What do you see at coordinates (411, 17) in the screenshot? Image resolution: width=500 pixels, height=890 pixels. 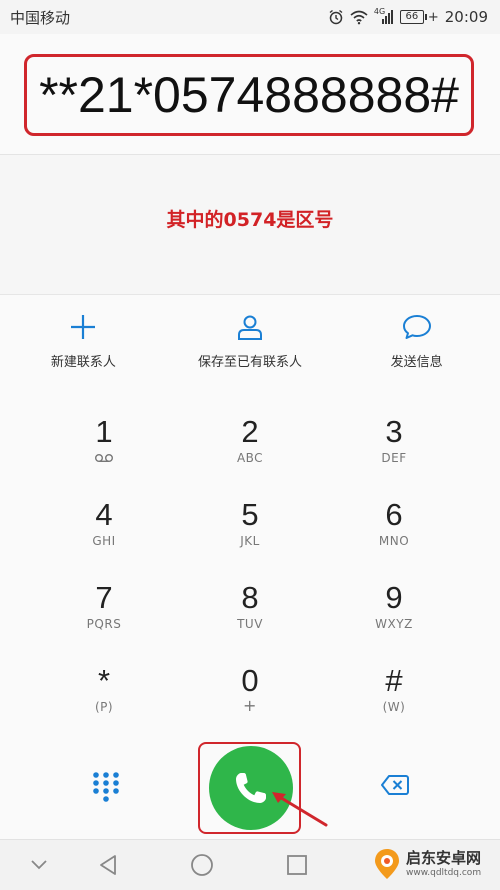 I see `battery-level: 66` at bounding box center [411, 17].